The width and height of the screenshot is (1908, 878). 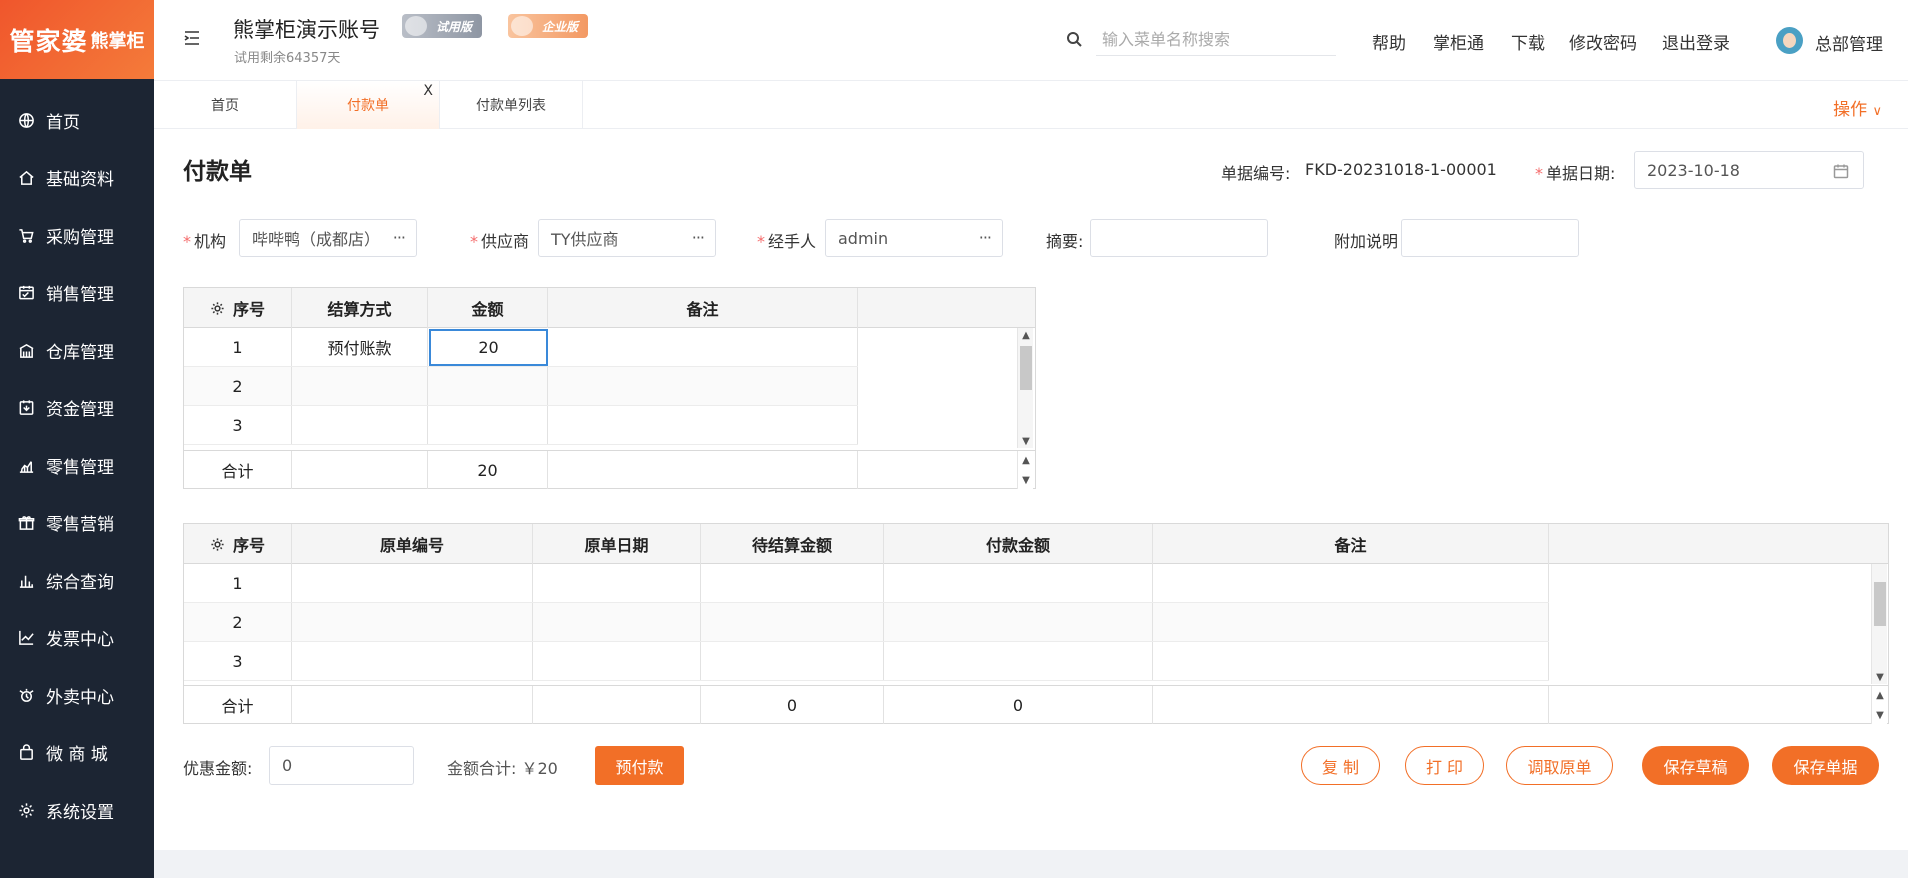 I want to click on sidebar-item-7: 零售管理, so click(x=77, y=465).